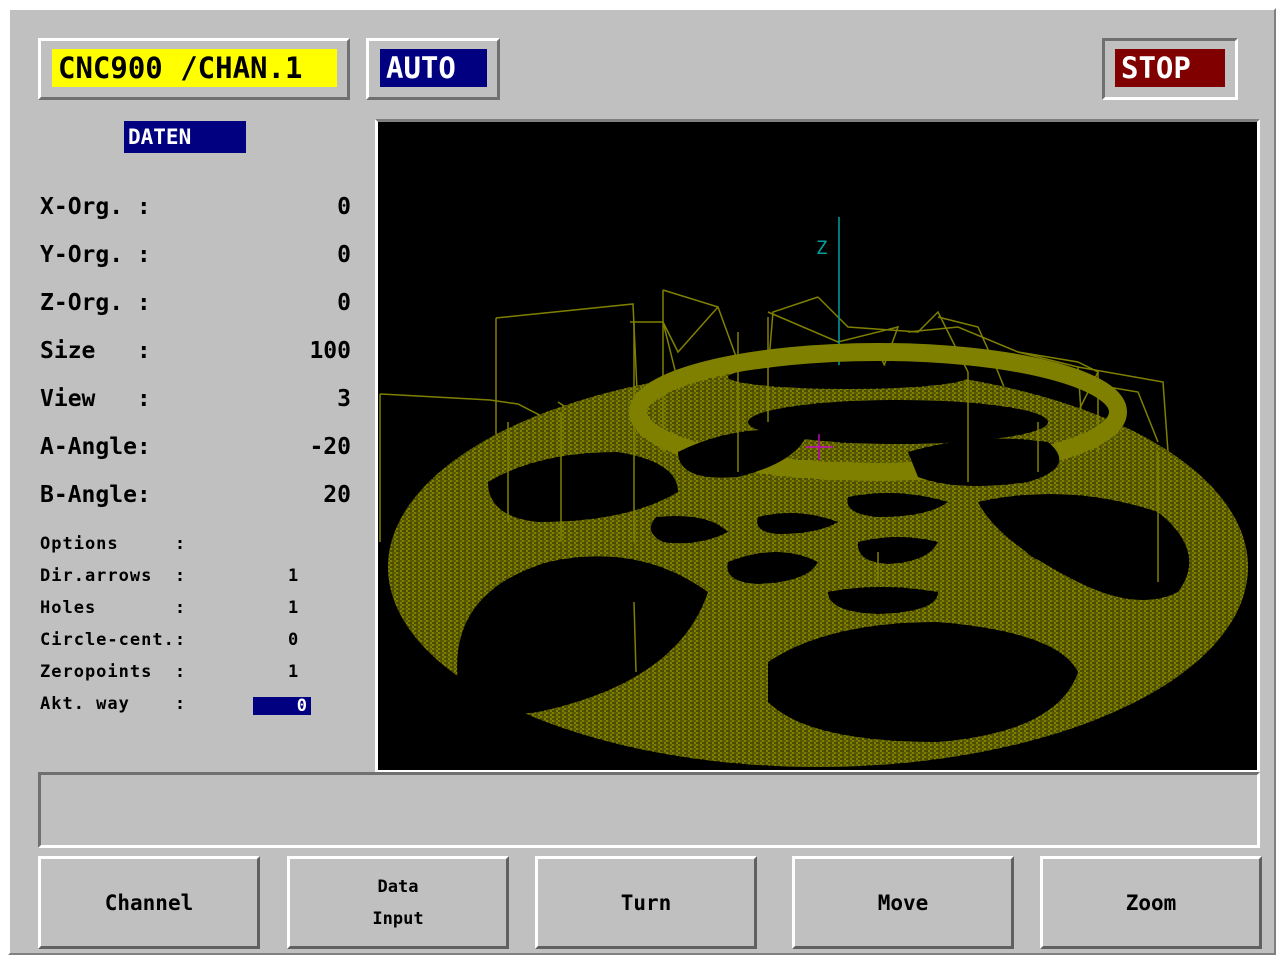 The height and width of the screenshot is (961, 1284). Describe the element at coordinates (344, 207) in the screenshot. I see `x-origin-value: 0` at that location.